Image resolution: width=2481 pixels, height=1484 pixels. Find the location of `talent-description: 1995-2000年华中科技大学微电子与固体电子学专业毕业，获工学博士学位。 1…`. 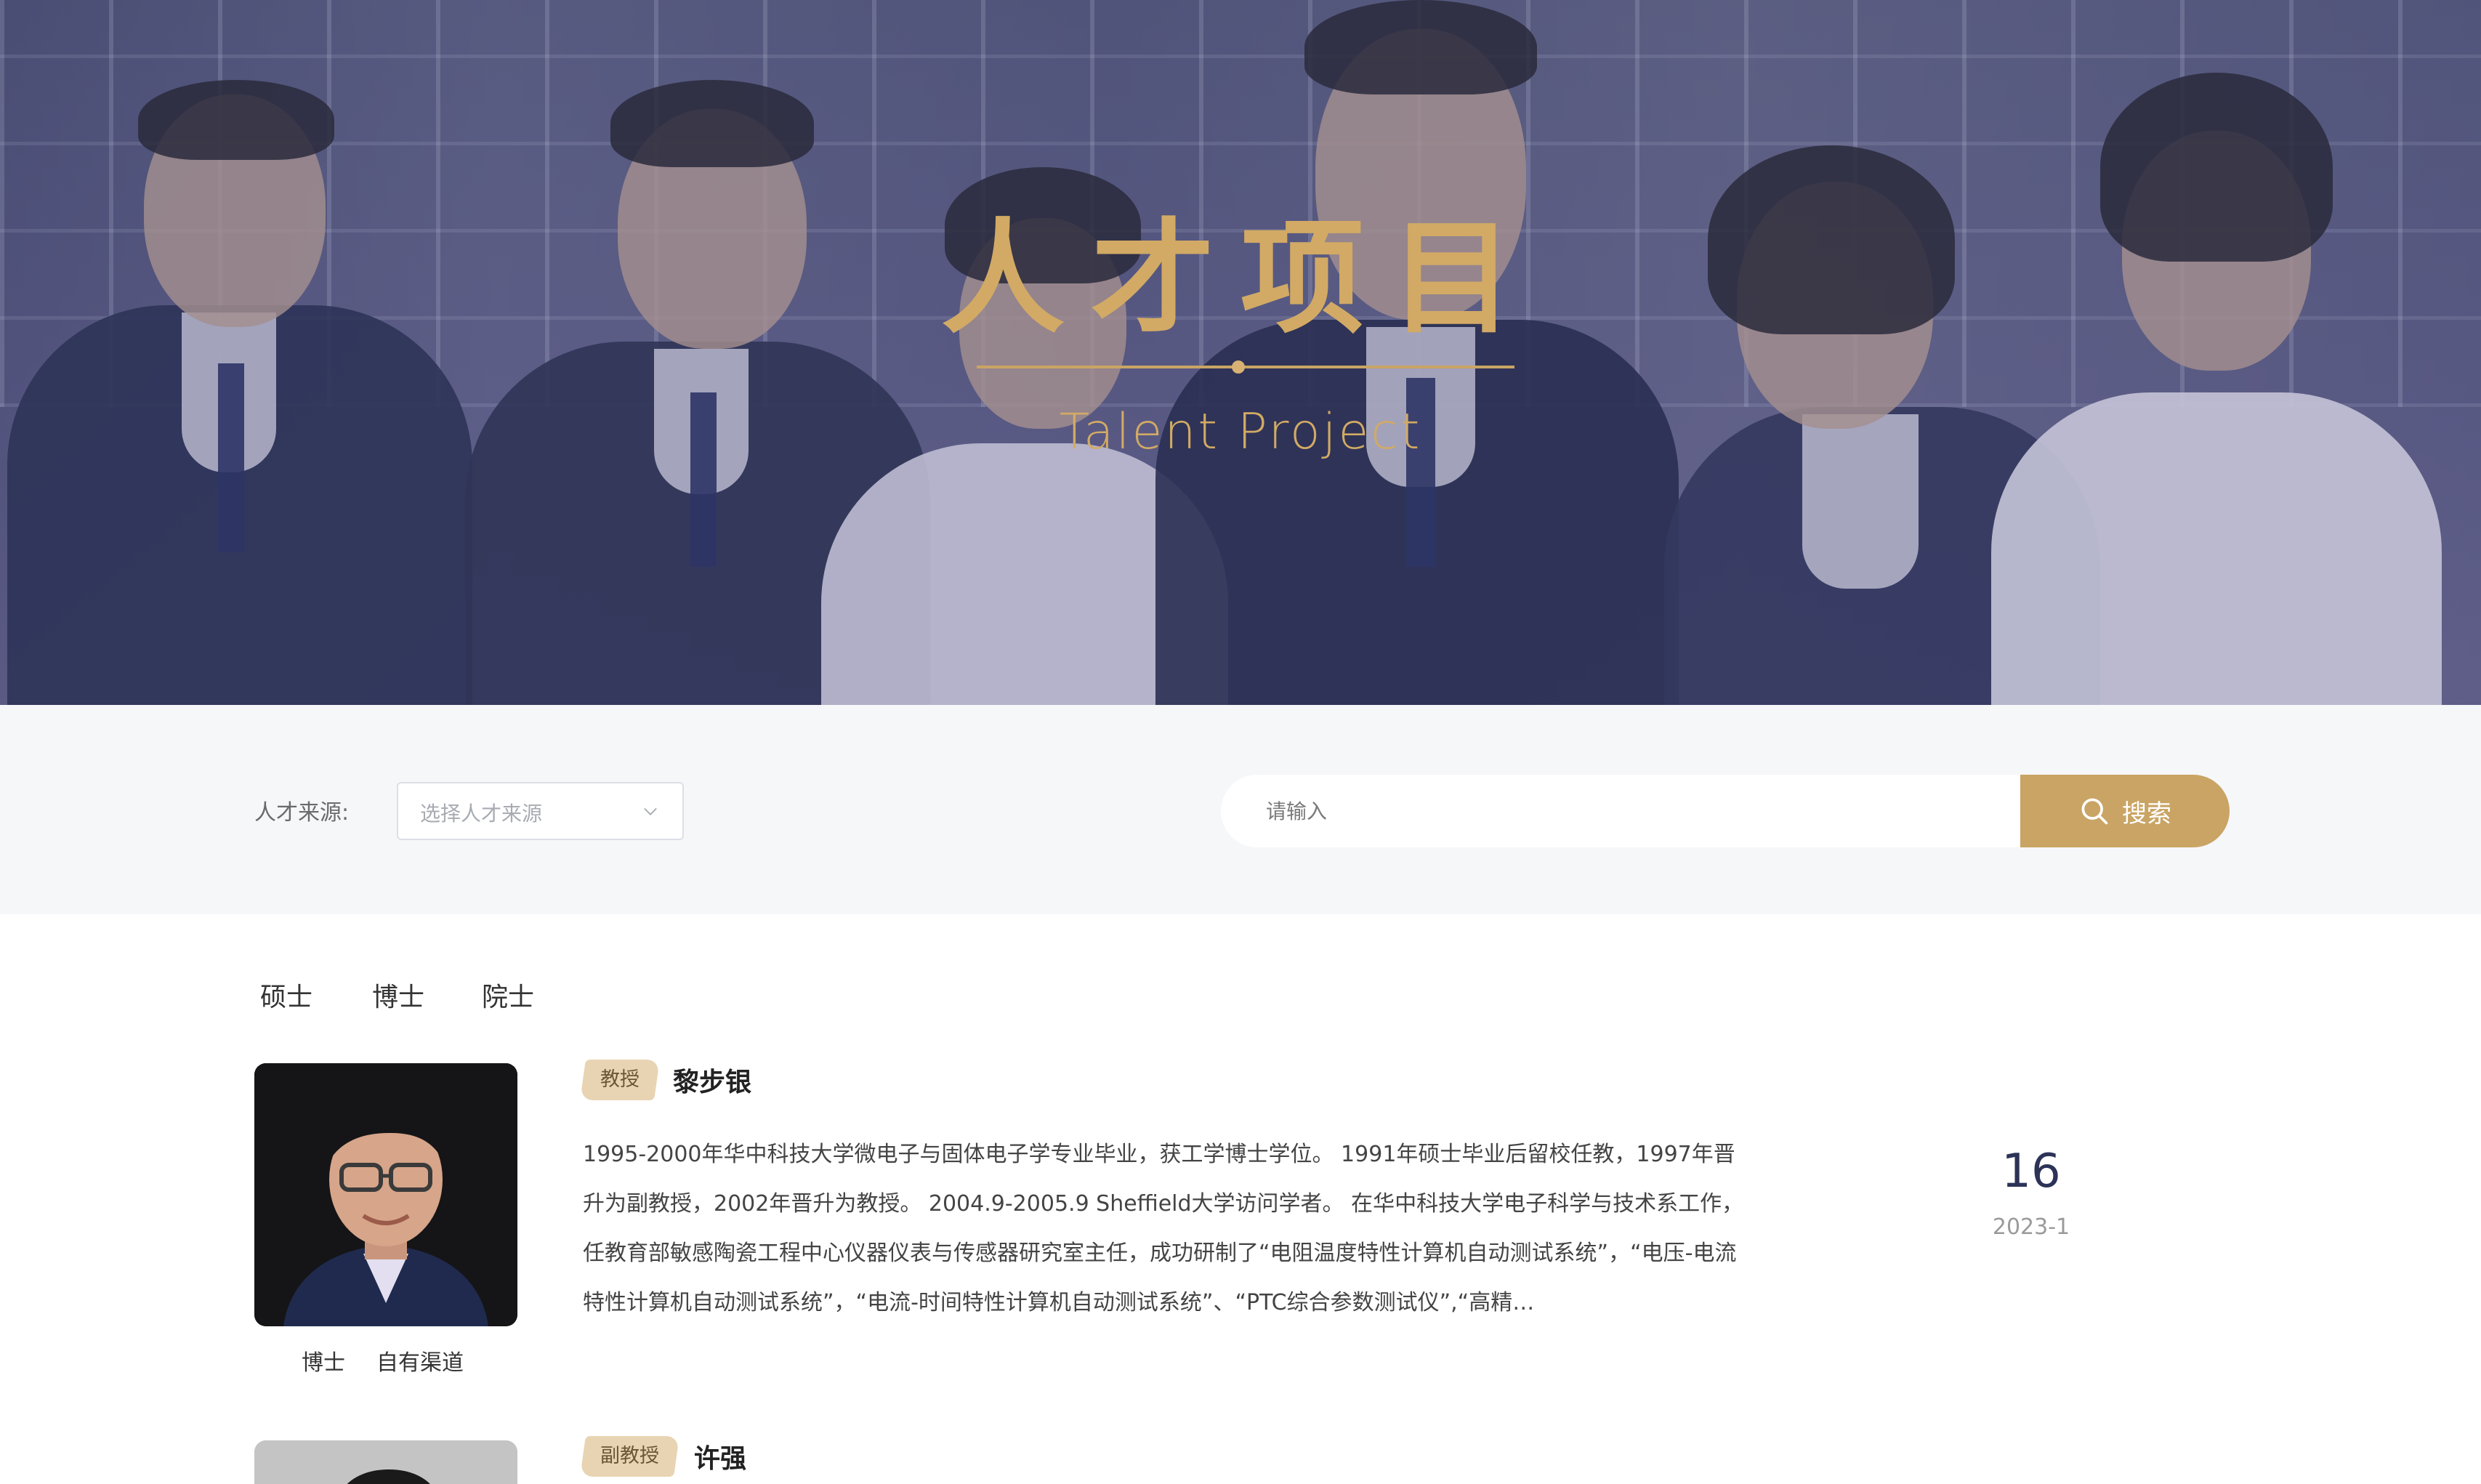

talent-description: 1995-2000年华中科技大学微电子与固体电子学专业毕业，获工学博士学位。 1… is located at coordinates (1163, 1228).